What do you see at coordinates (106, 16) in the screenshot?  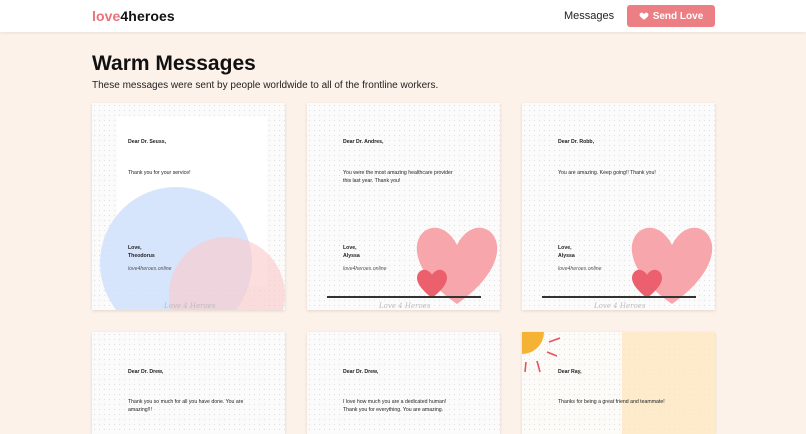 I see `logo-part-love: love` at bounding box center [106, 16].